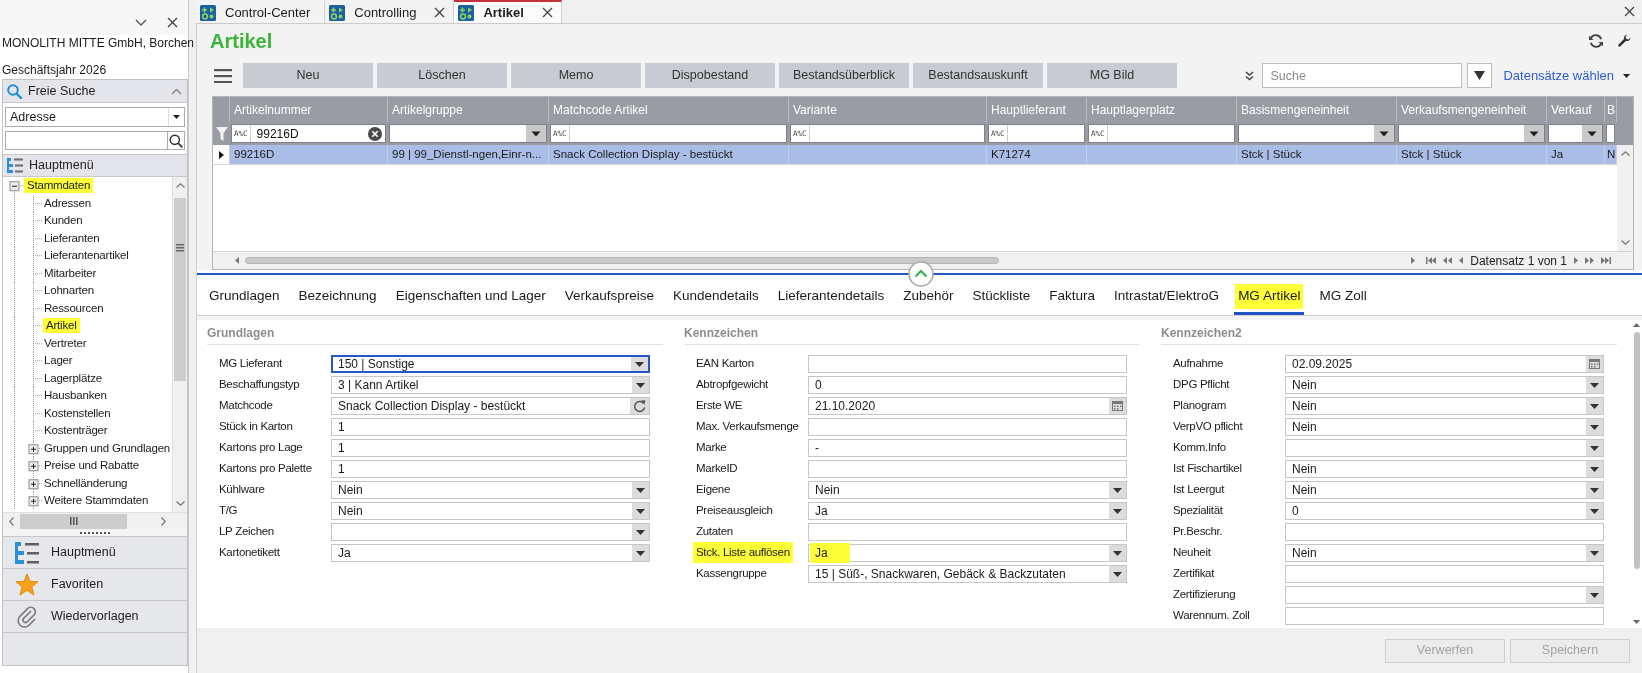 The width and height of the screenshot is (1642, 673). Describe the element at coordinates (928, 296) in the screenshot. I see `tab: Zubehör` at that location.